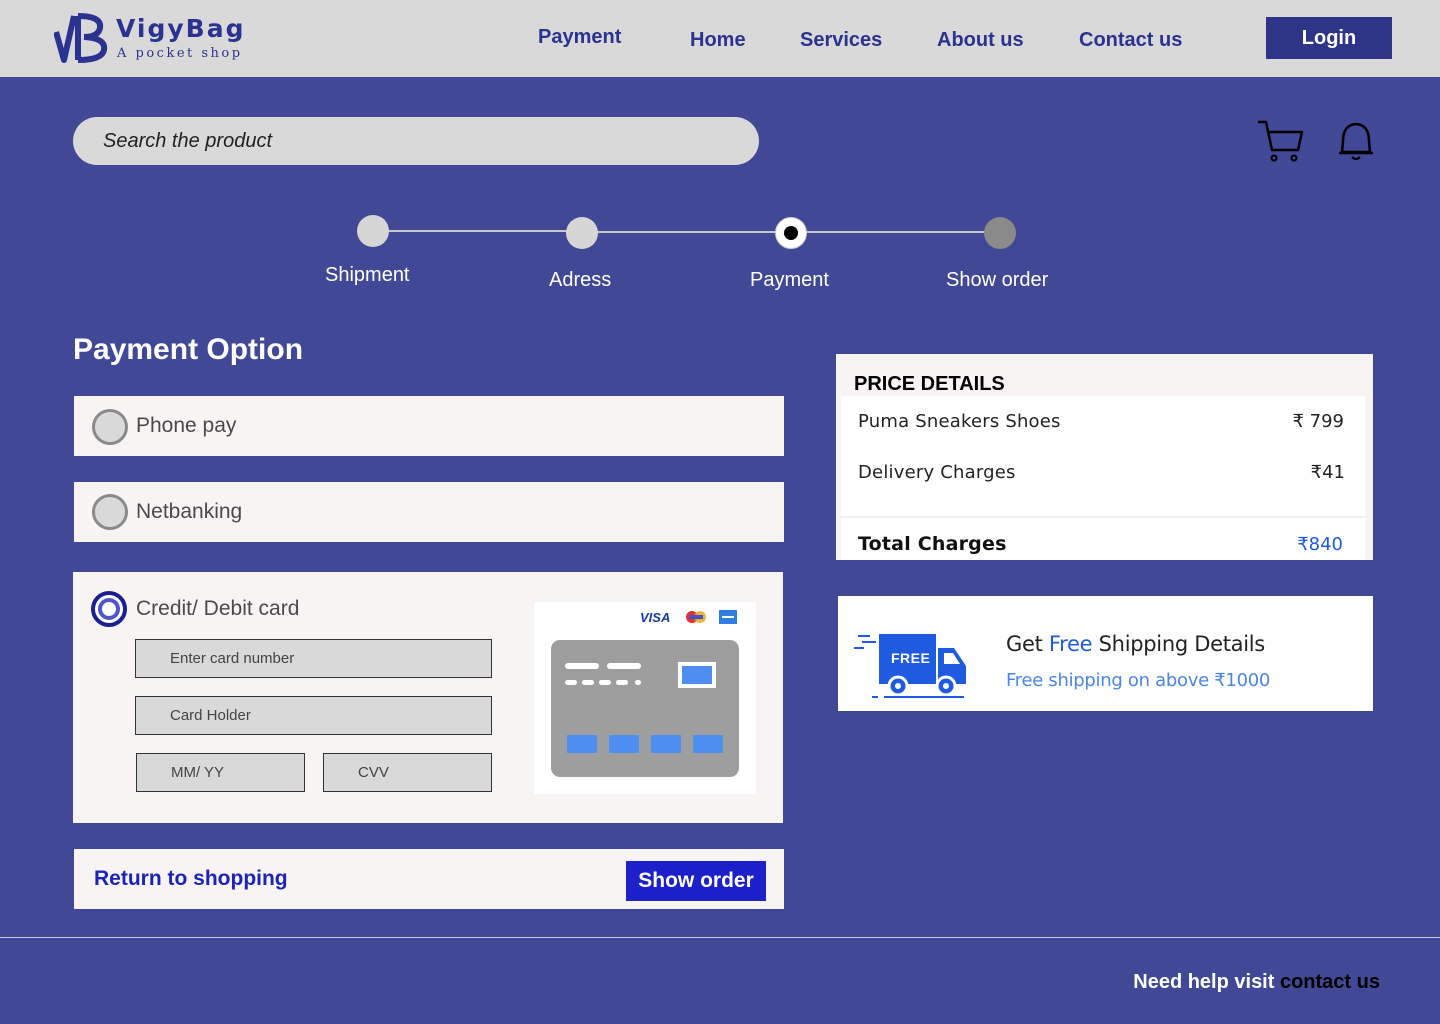 This screenshot has width=1440, height=1024. I want to click on price-item-value: ₹ 799, so click(1318, 421).